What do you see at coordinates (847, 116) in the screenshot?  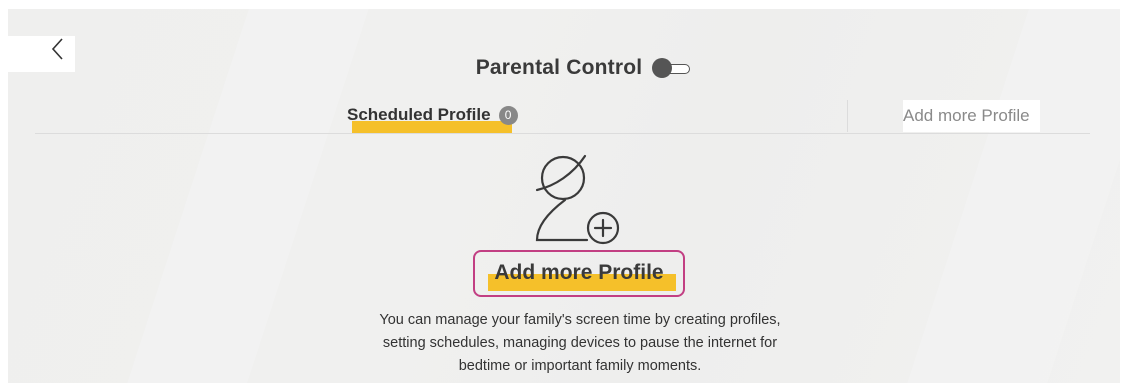 I see `tab-divider` at bounding box center [847, 116].